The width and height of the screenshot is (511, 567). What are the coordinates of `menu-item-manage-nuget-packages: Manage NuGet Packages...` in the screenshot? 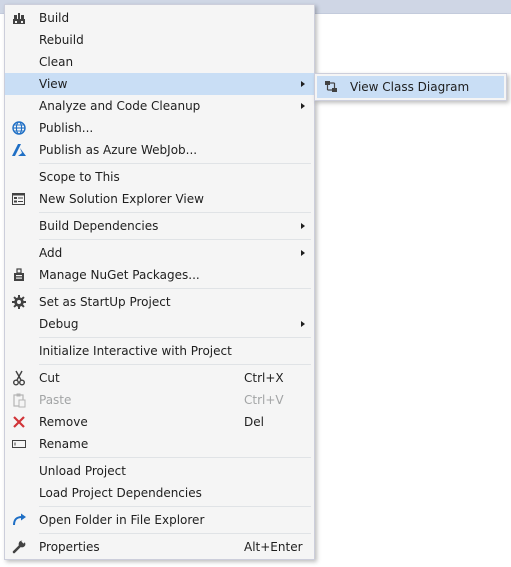 It's located at (159, 275).